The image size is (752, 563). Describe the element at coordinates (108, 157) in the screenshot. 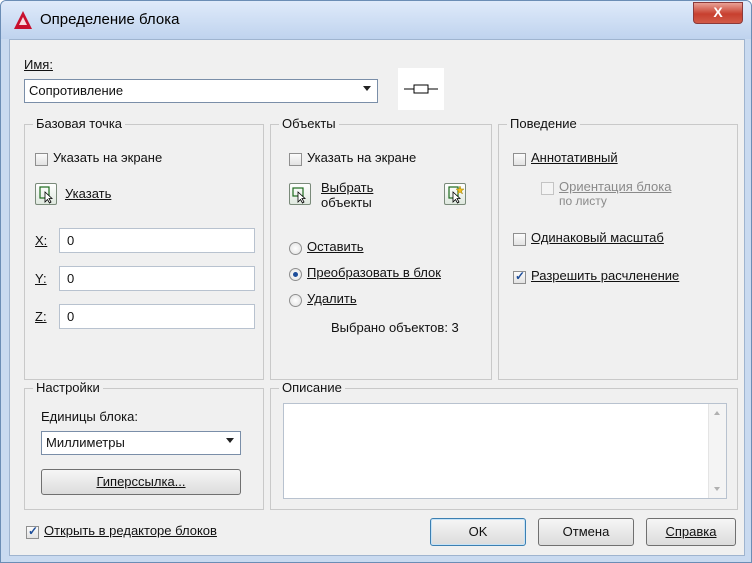

I see `base-specify-label: Указать на экране` at that location.